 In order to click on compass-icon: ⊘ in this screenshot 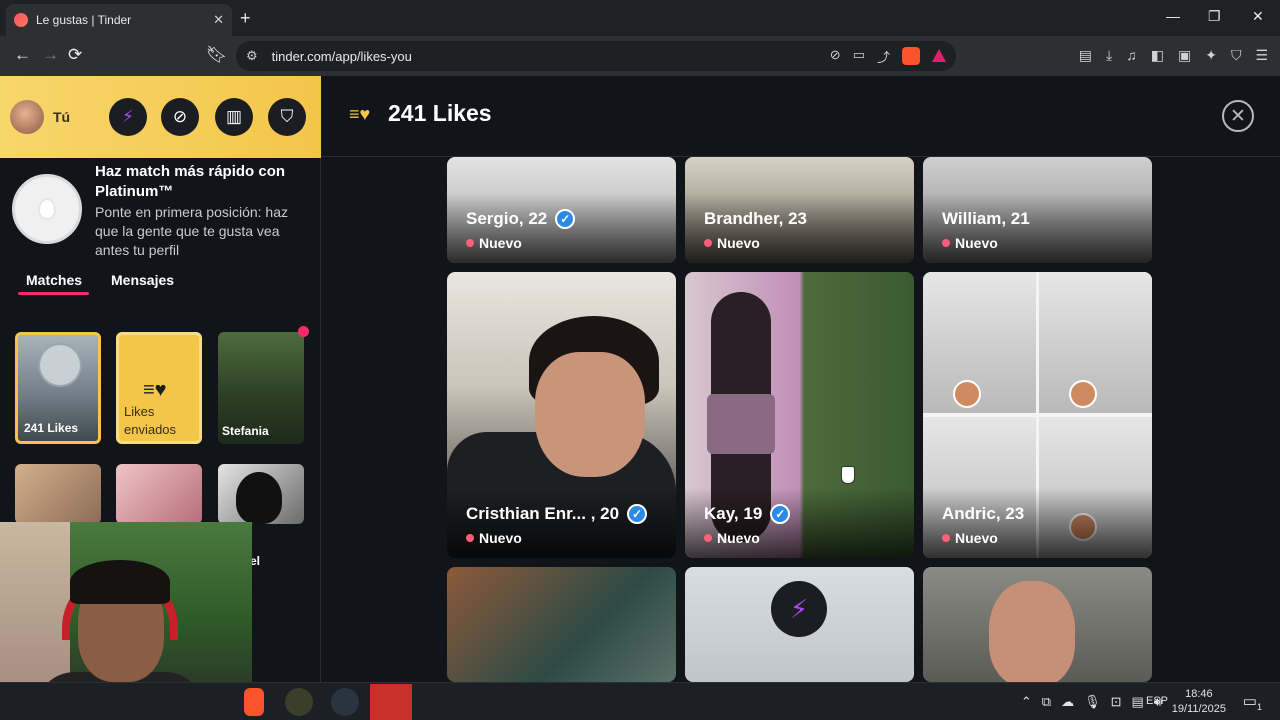, I will do `click(180, 116)`.